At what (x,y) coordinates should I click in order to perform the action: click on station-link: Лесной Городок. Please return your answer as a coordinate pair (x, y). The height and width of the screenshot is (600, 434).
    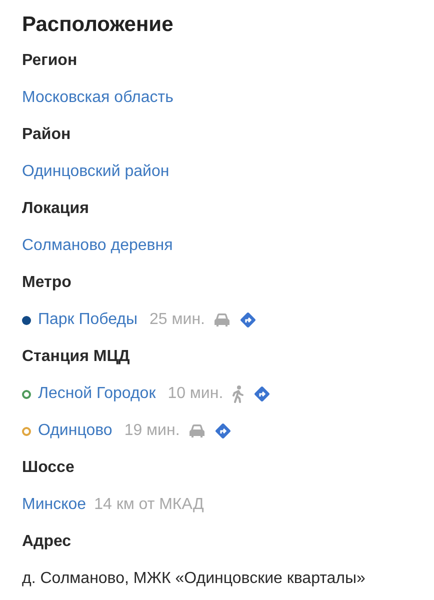
    Looking at the image, I should click on (97, 394).